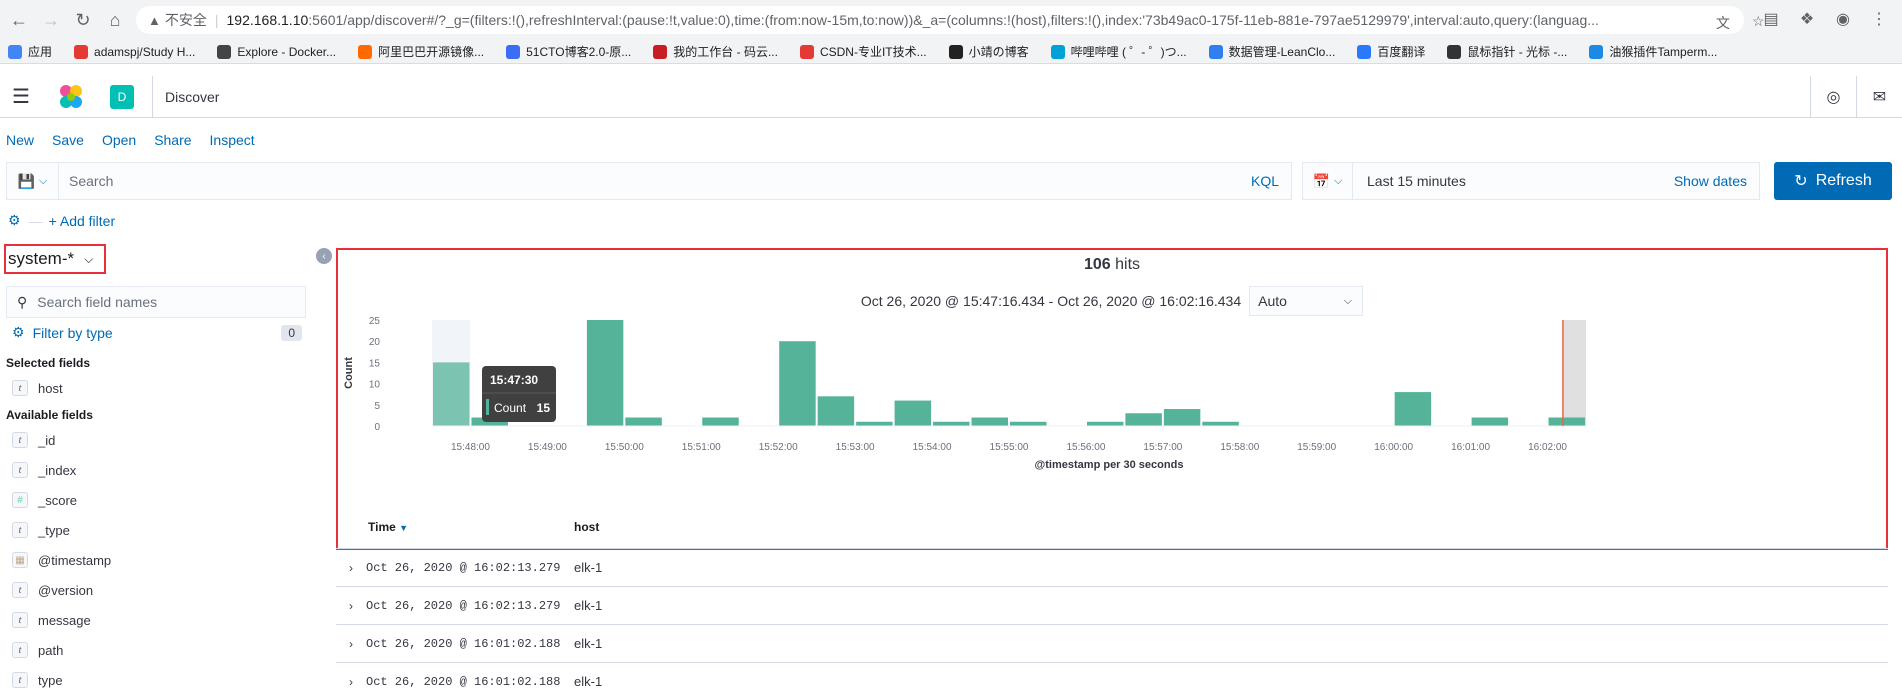 The image size is (1902, 700). Describe the element at coordinates (1833, 97) in the screenshot. I see `help-icon: ◎` at that location.